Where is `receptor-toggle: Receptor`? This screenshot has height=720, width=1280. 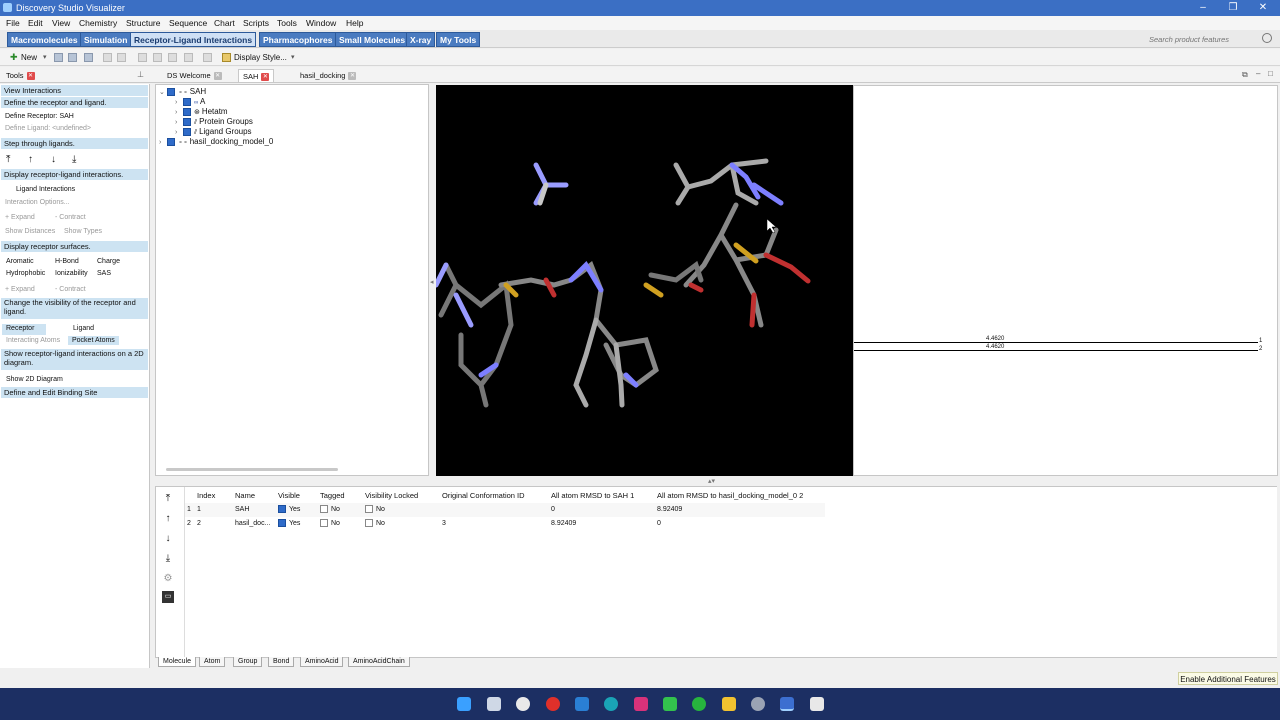
receptor-toggle: Receptor is located at coordinates (24, 329).